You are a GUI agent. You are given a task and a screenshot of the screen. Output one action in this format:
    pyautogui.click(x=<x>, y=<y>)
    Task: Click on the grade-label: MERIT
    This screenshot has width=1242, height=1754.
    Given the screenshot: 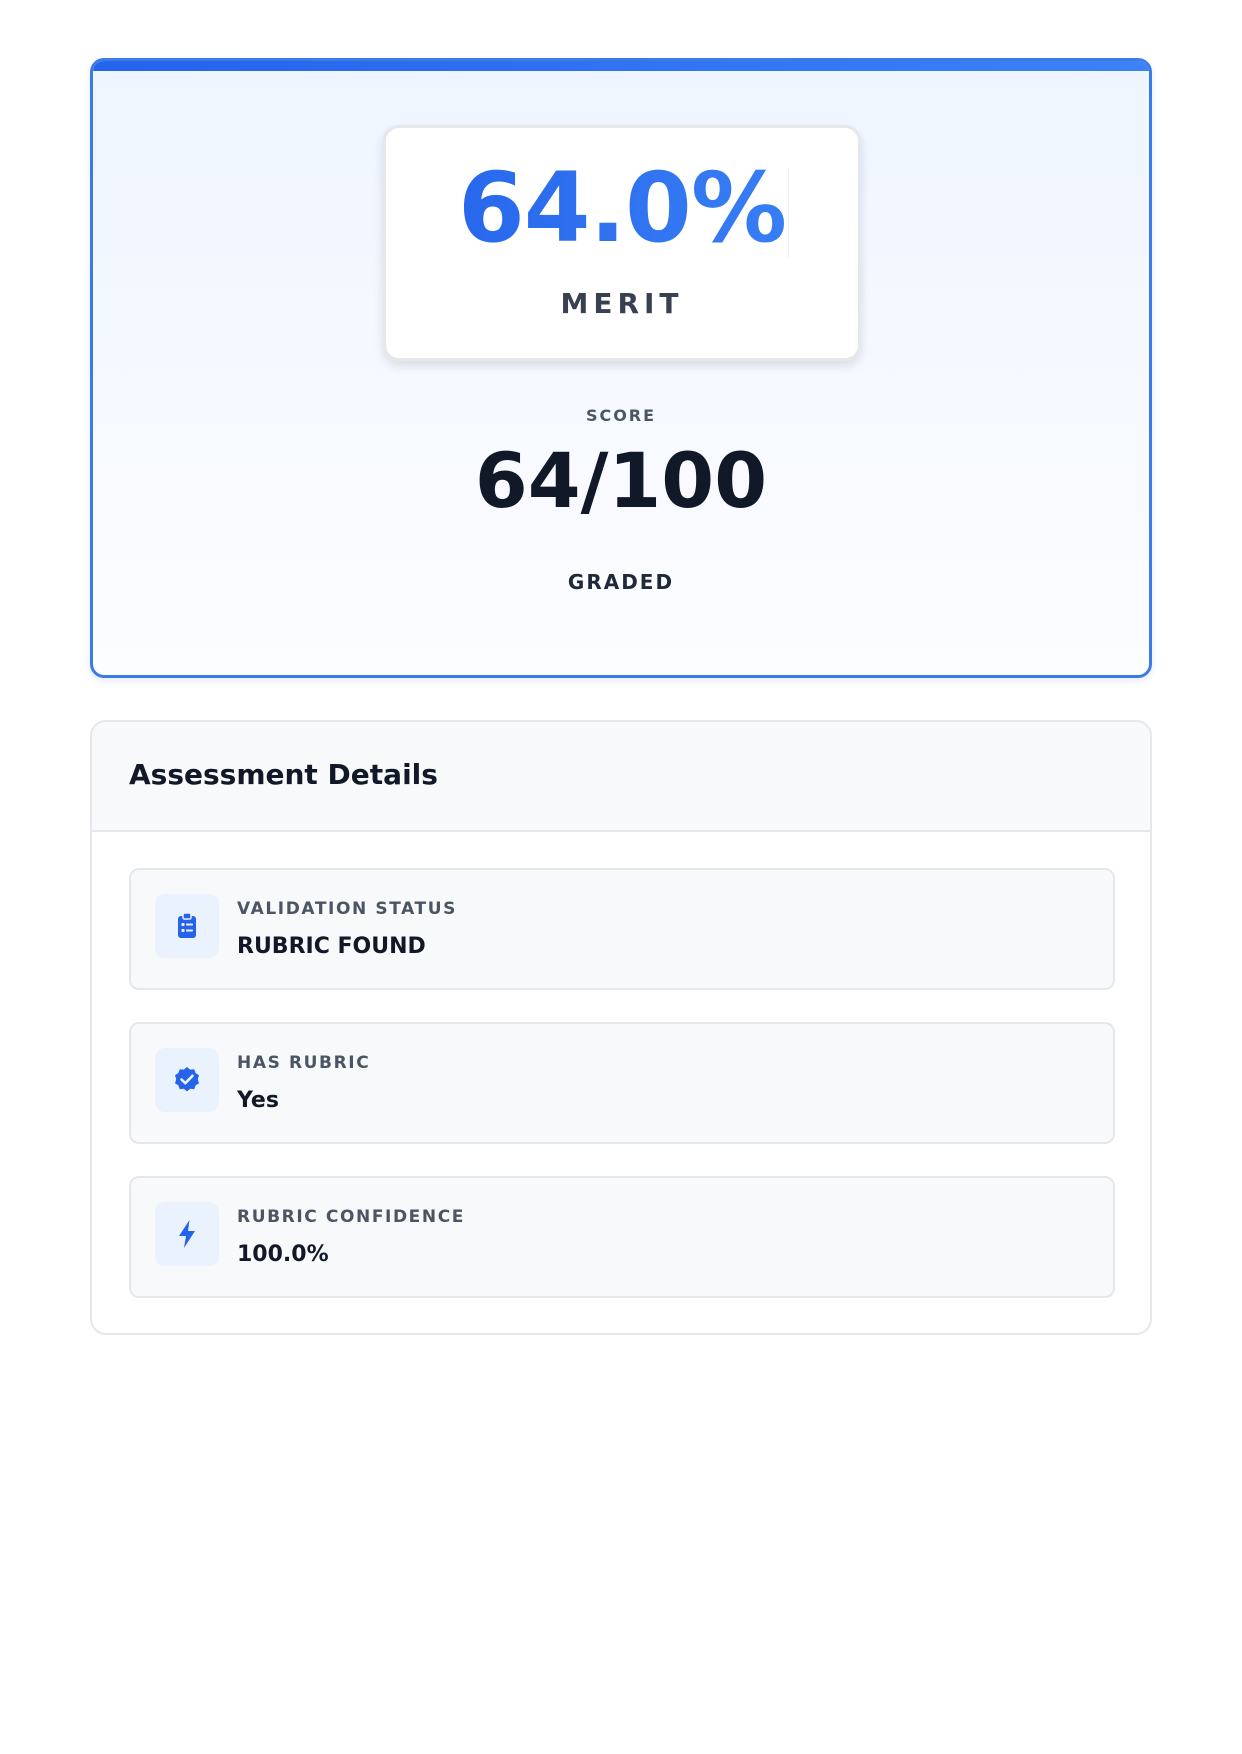 What is the action you would take?
    pyautogui.click(x=622, y=303)
    